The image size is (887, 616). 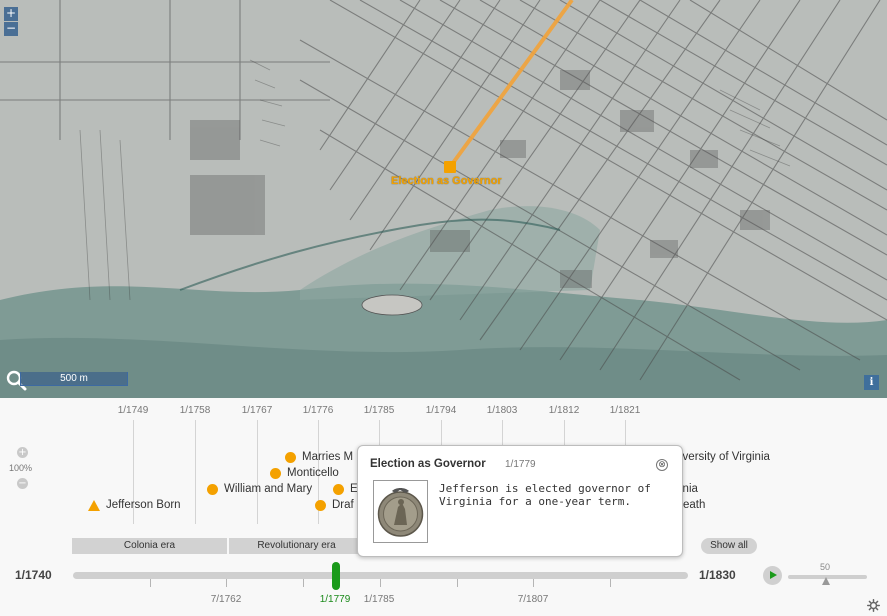 I want to click on timeline-event-label: Monticello, so click(x=313, y=473).